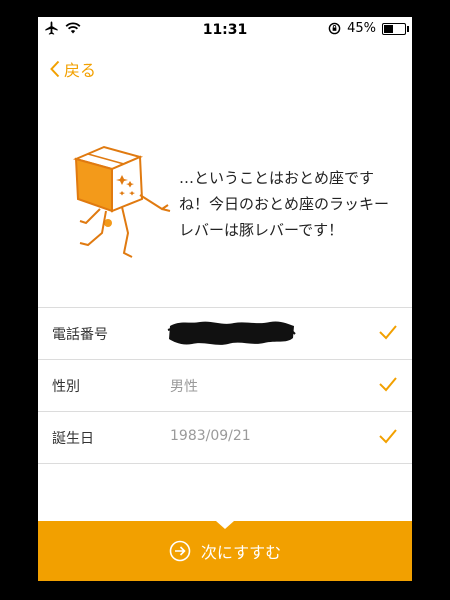 The height and width of the screenshot is (600, 450). I want to click on mascot-message: …ということはおとめ座ですね！今日のおとめ座のラッキーレバーは豚レバーです！, so click(284, 204).